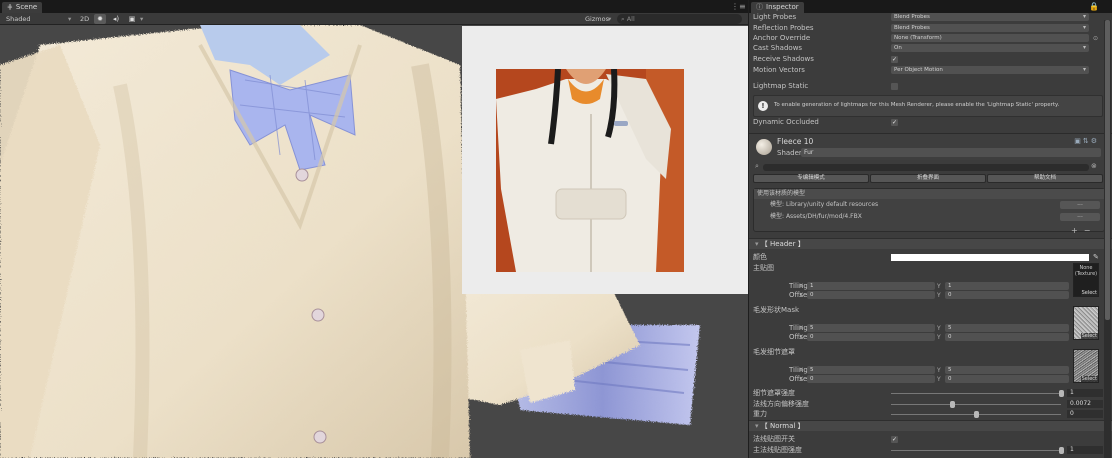  What do you see at coordinates (1094, 166) in the screenshot?
I see `clear-search-icon: ⊗` at bounding box center [1094, 166].